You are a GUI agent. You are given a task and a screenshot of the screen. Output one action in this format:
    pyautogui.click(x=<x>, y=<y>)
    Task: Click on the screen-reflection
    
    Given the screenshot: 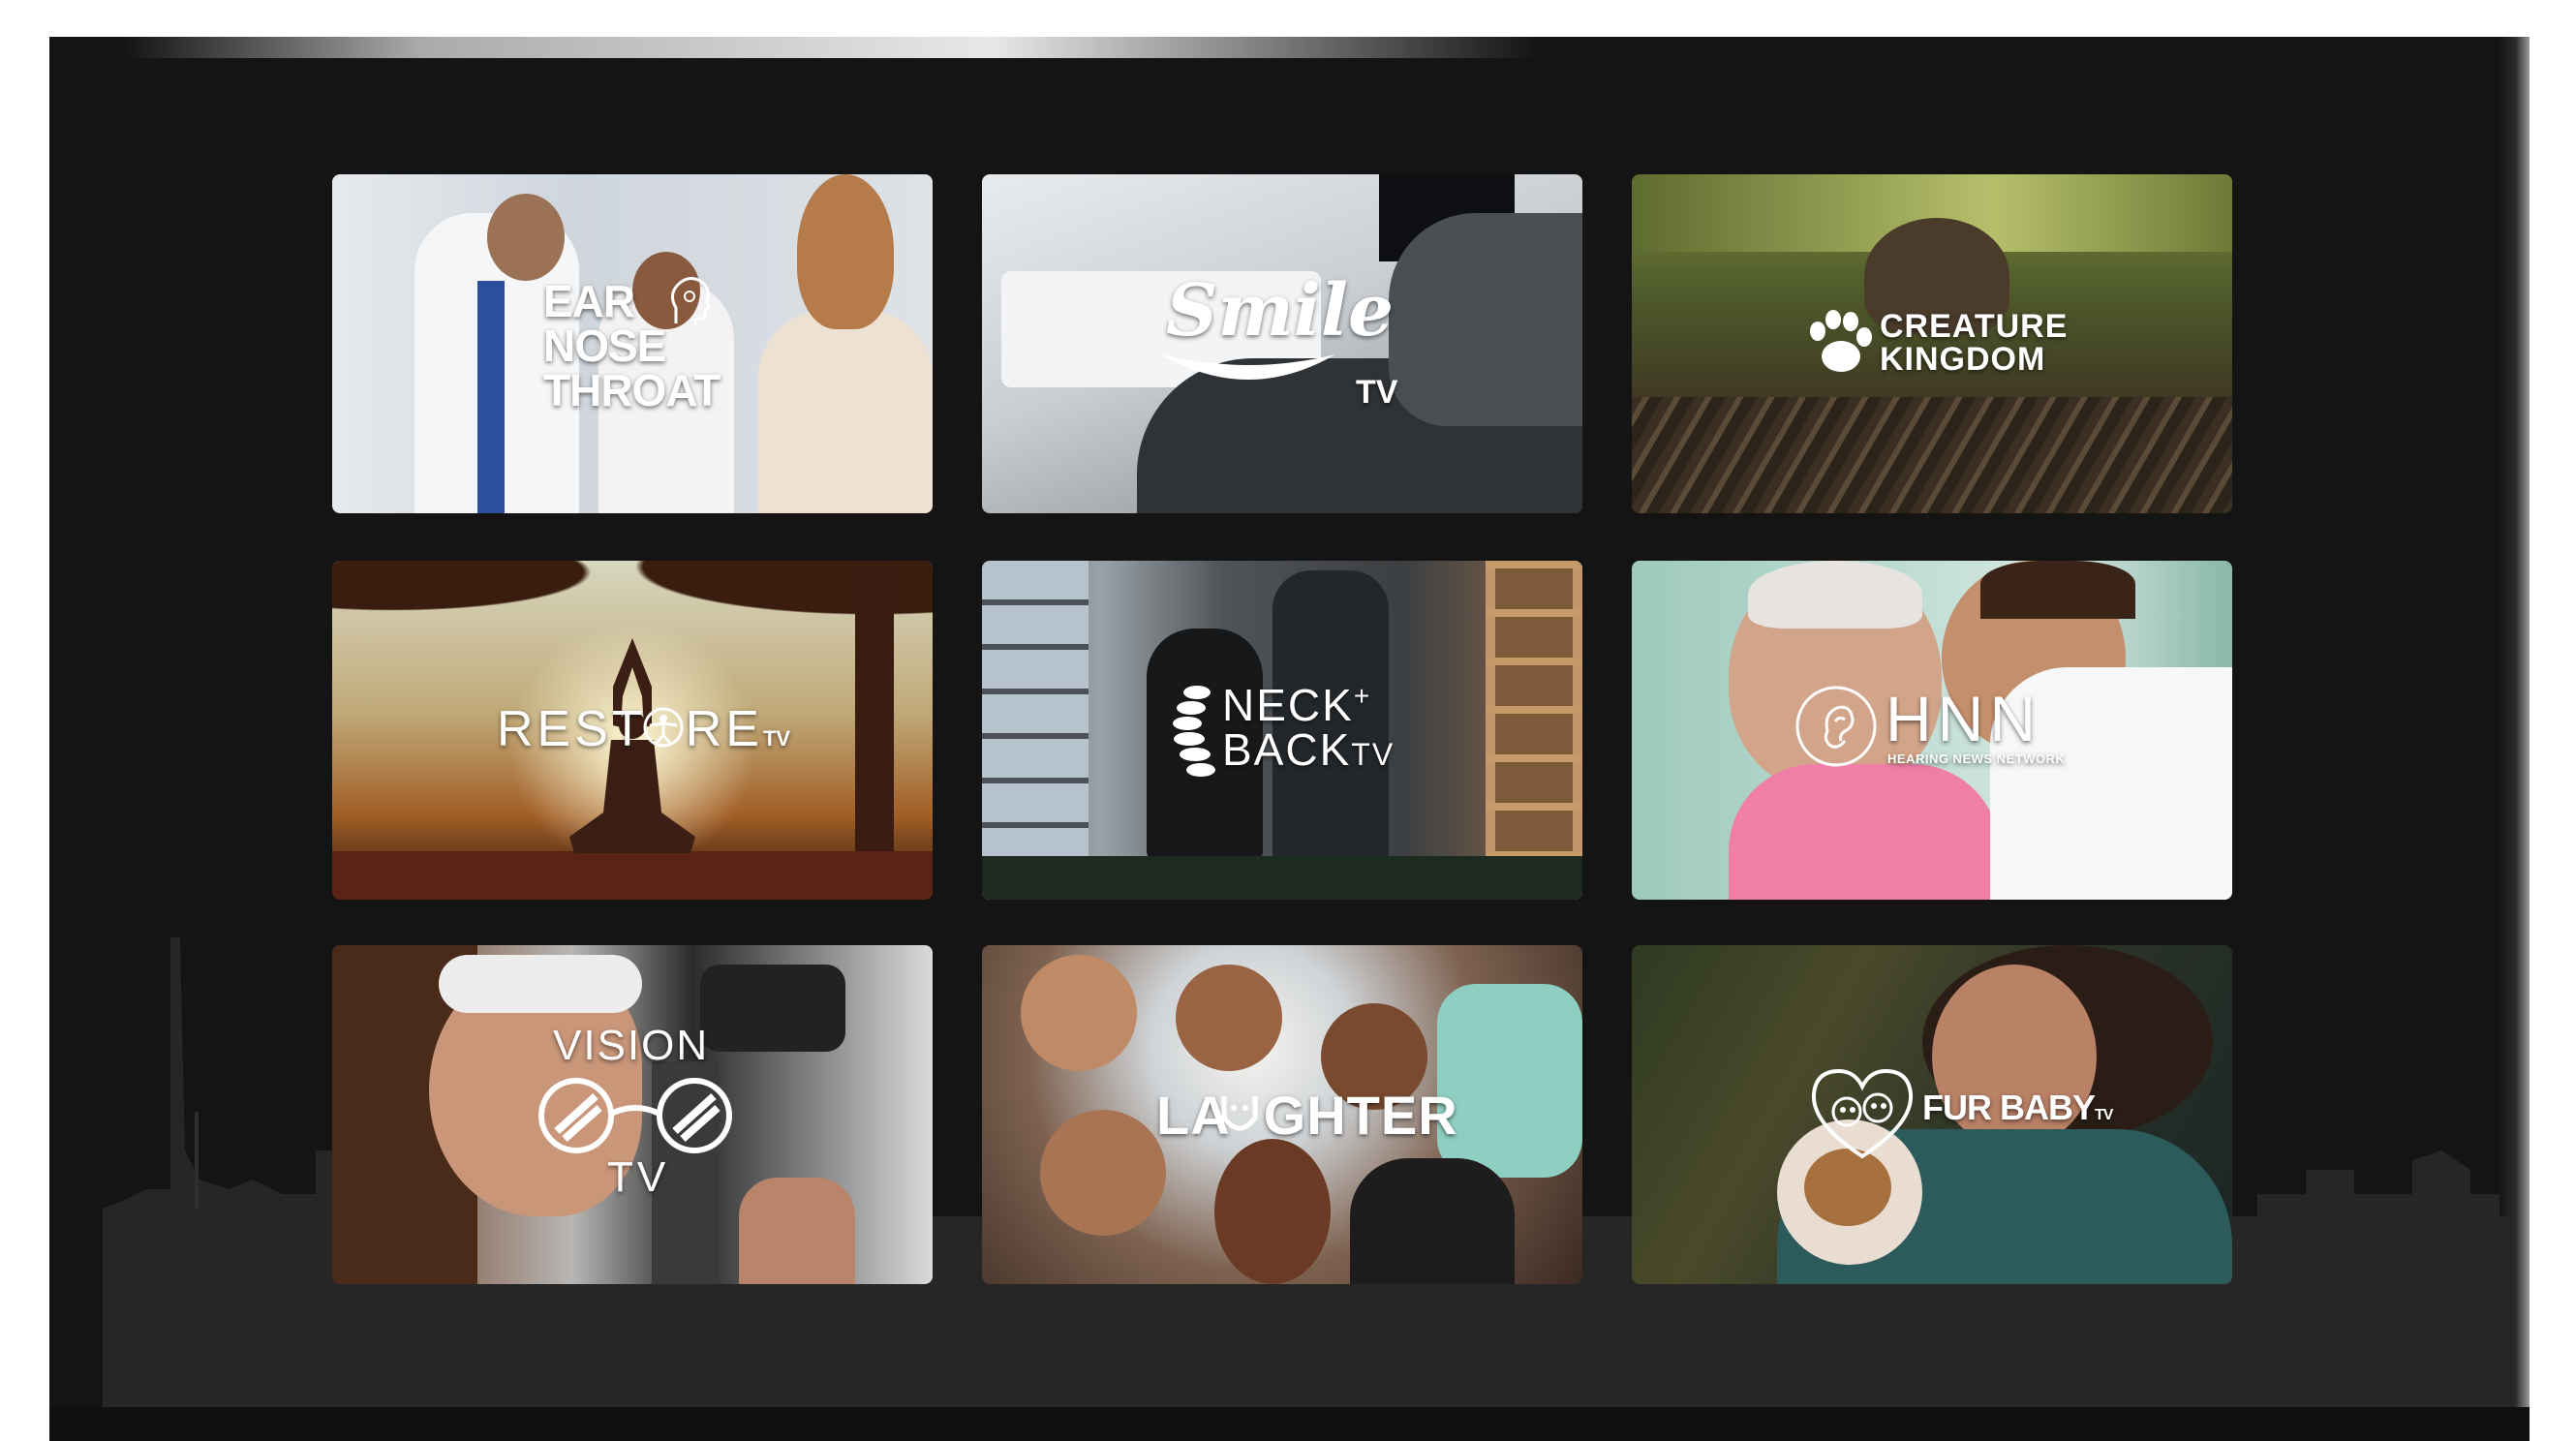 What is the action you would take?
    pyautogui.click(x=1289, y=47)
    